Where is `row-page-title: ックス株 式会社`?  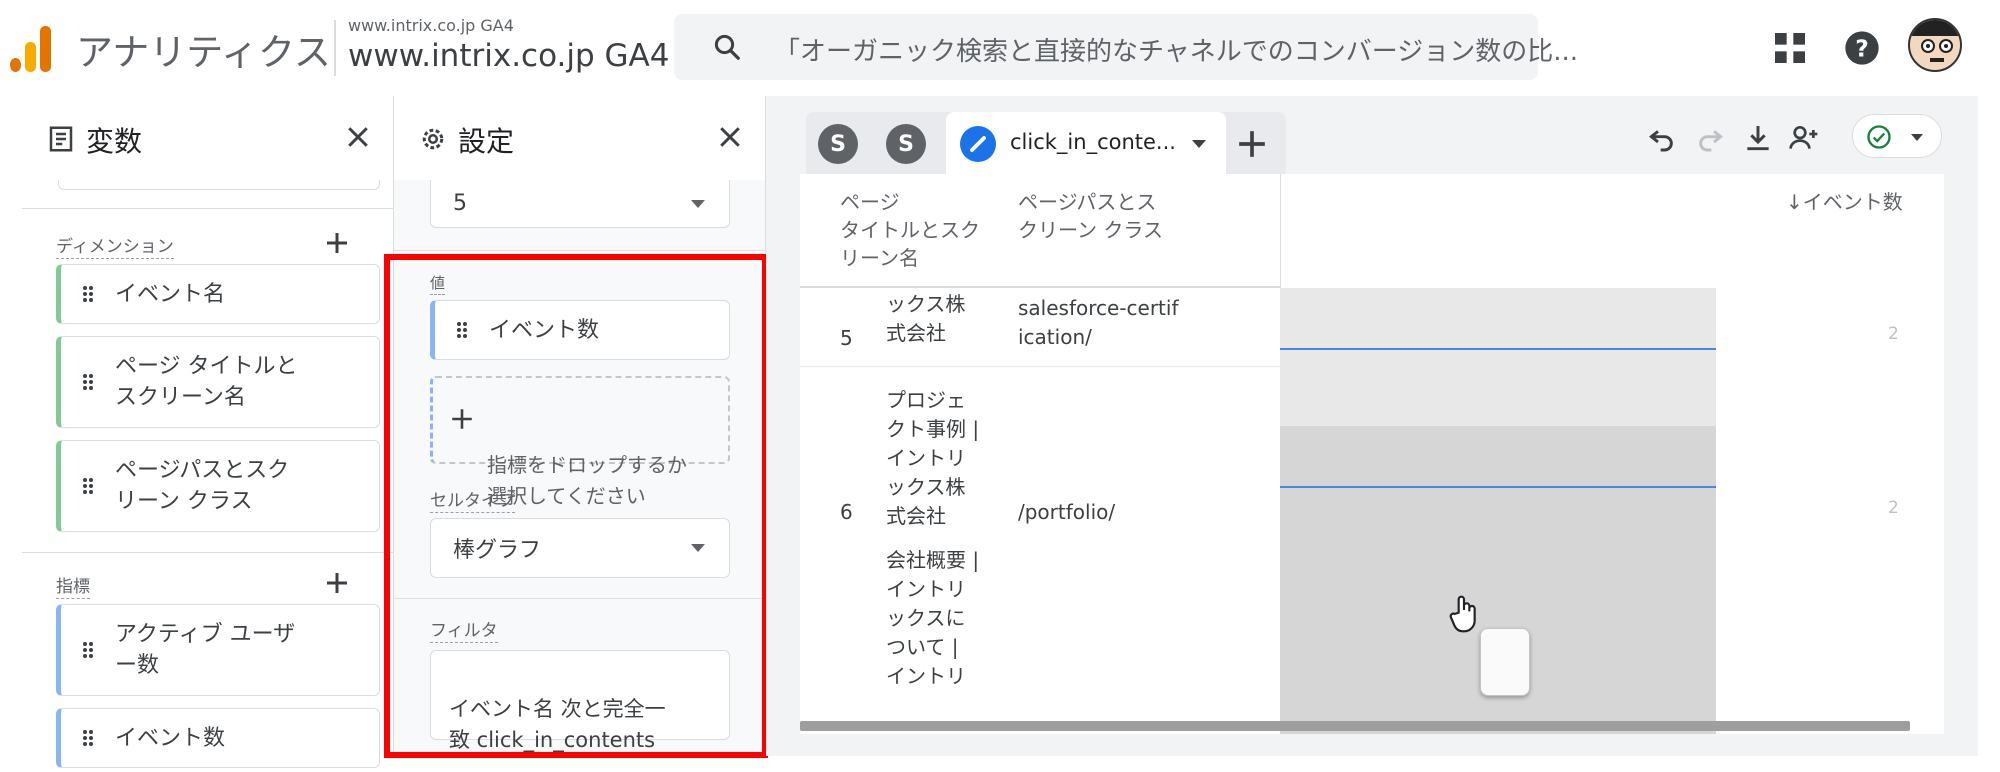
row-page-title: ックス株 式会社 is located at coordinates (926, 318).